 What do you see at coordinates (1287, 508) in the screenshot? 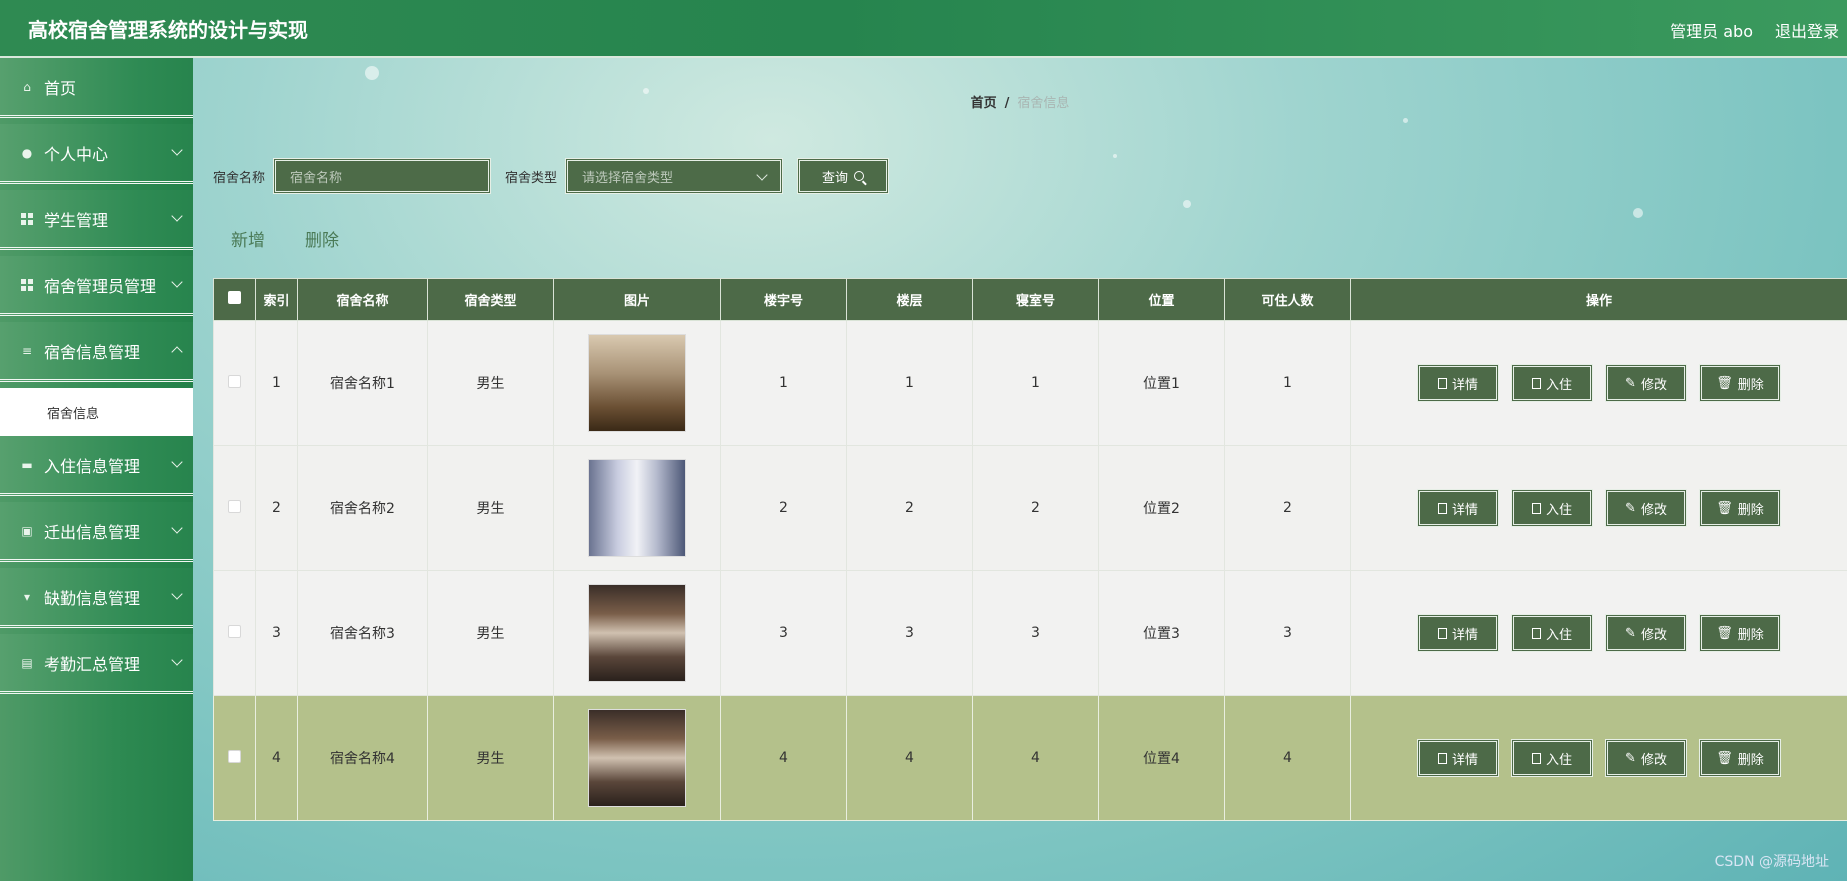
I see `cell-capacity: 2` at bounding box center [1287, 508].